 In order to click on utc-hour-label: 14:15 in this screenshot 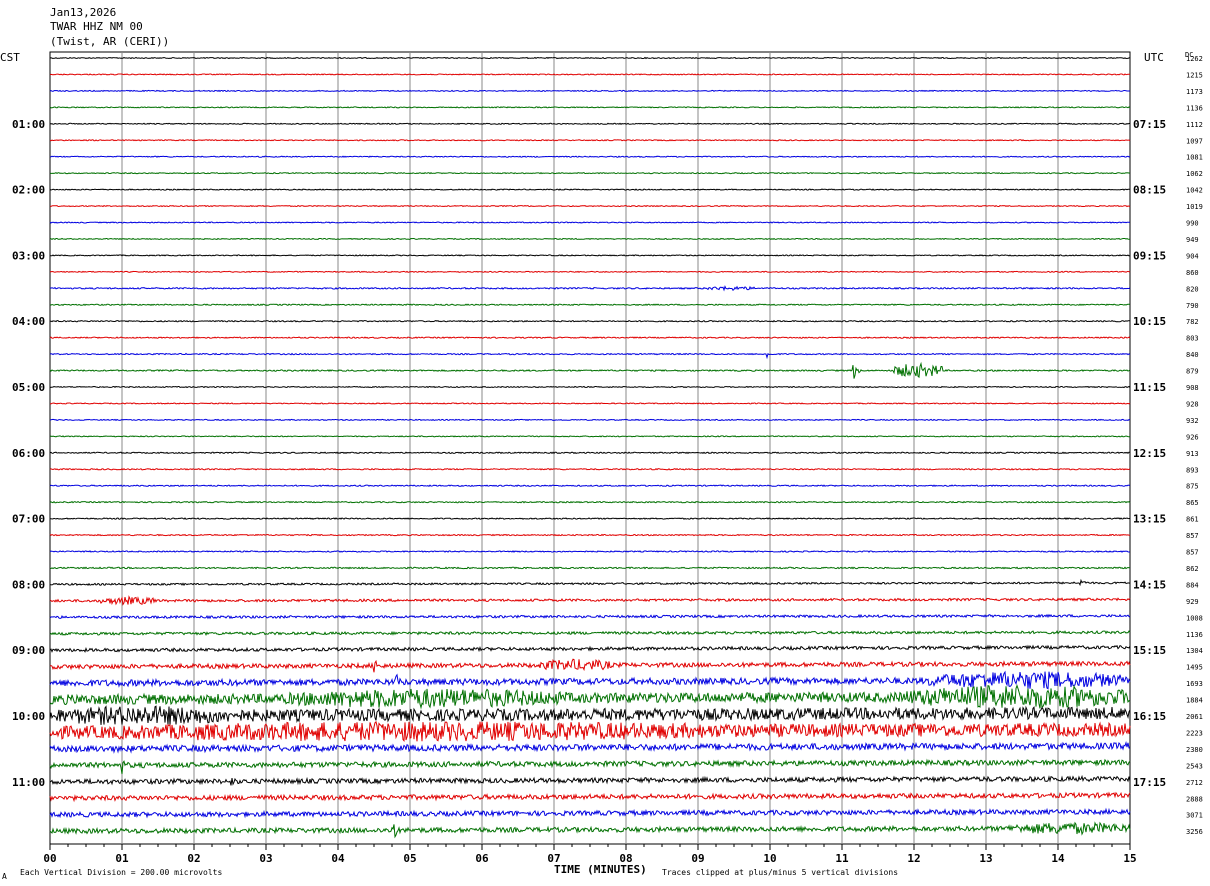, I will do `click(1149, 584)`.